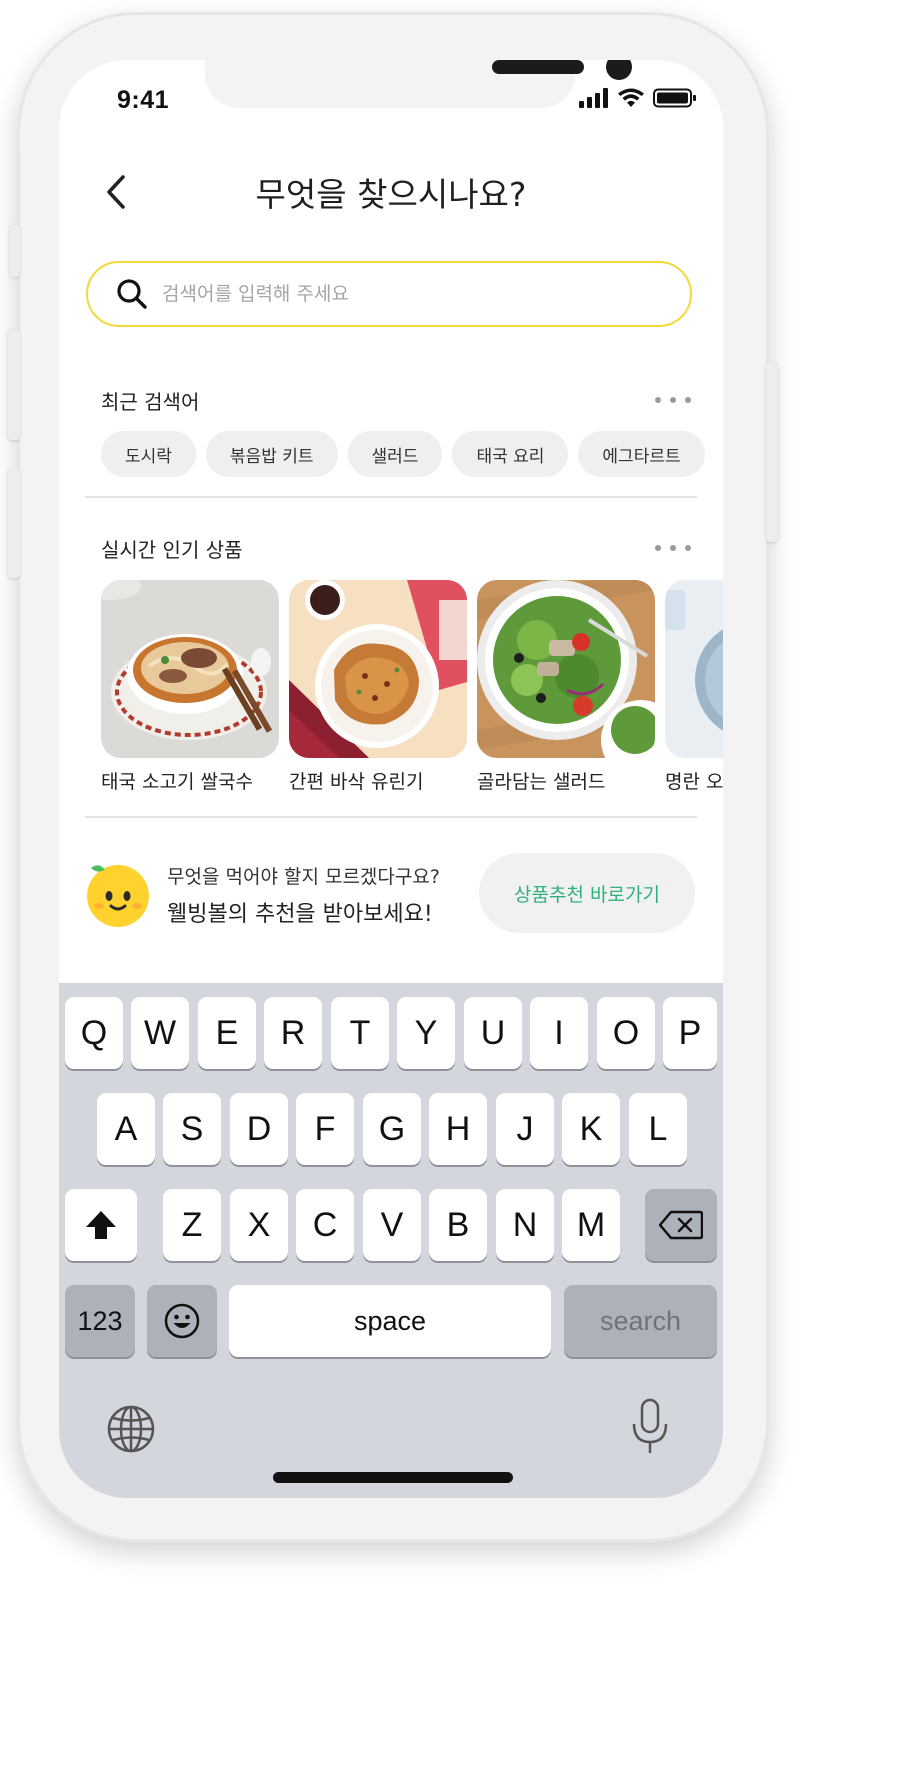 This screenshot has height=1768, width=902. What do you see at coordinates (118, 896) in the screenshot?
I see `smiley-mascot-icon` at bounding box center [118, 896].